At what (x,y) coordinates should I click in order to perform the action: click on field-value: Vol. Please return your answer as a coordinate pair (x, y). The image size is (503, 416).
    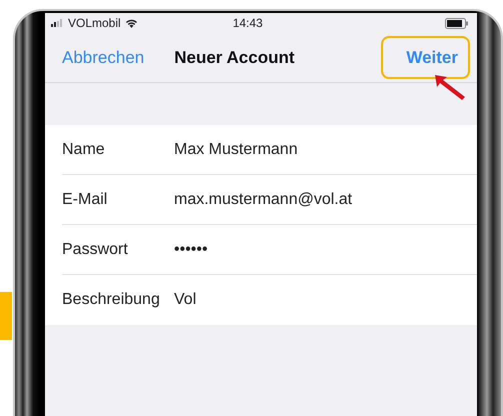
    Looking at the image, I should click on (185, 300).